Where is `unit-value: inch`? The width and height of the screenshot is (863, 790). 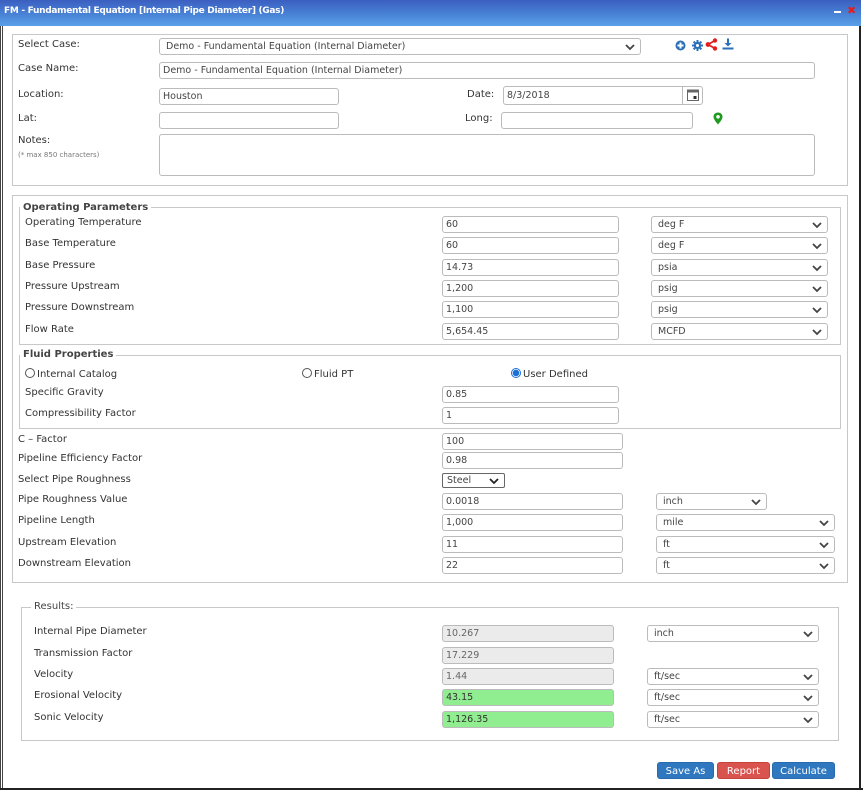
unit-value: inch is located at coordinates (664, 633).